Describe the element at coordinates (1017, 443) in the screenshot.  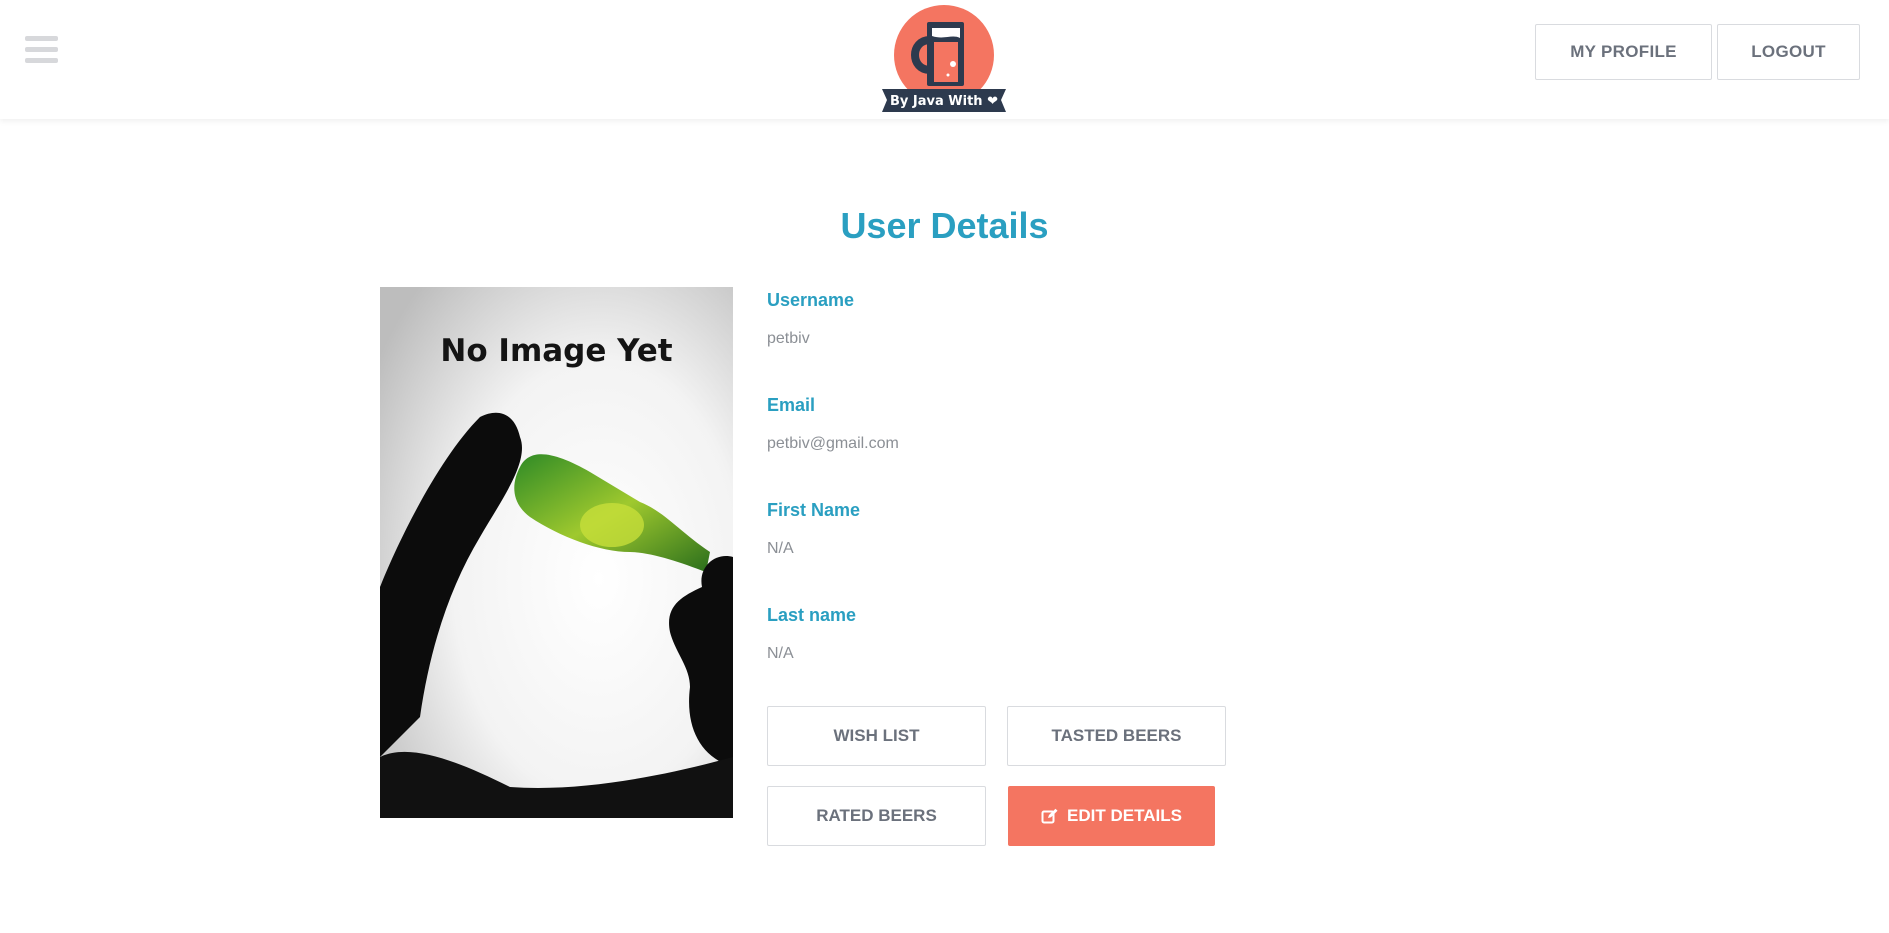
I see `email-field: Email petbiv@gmail.com` at that location.